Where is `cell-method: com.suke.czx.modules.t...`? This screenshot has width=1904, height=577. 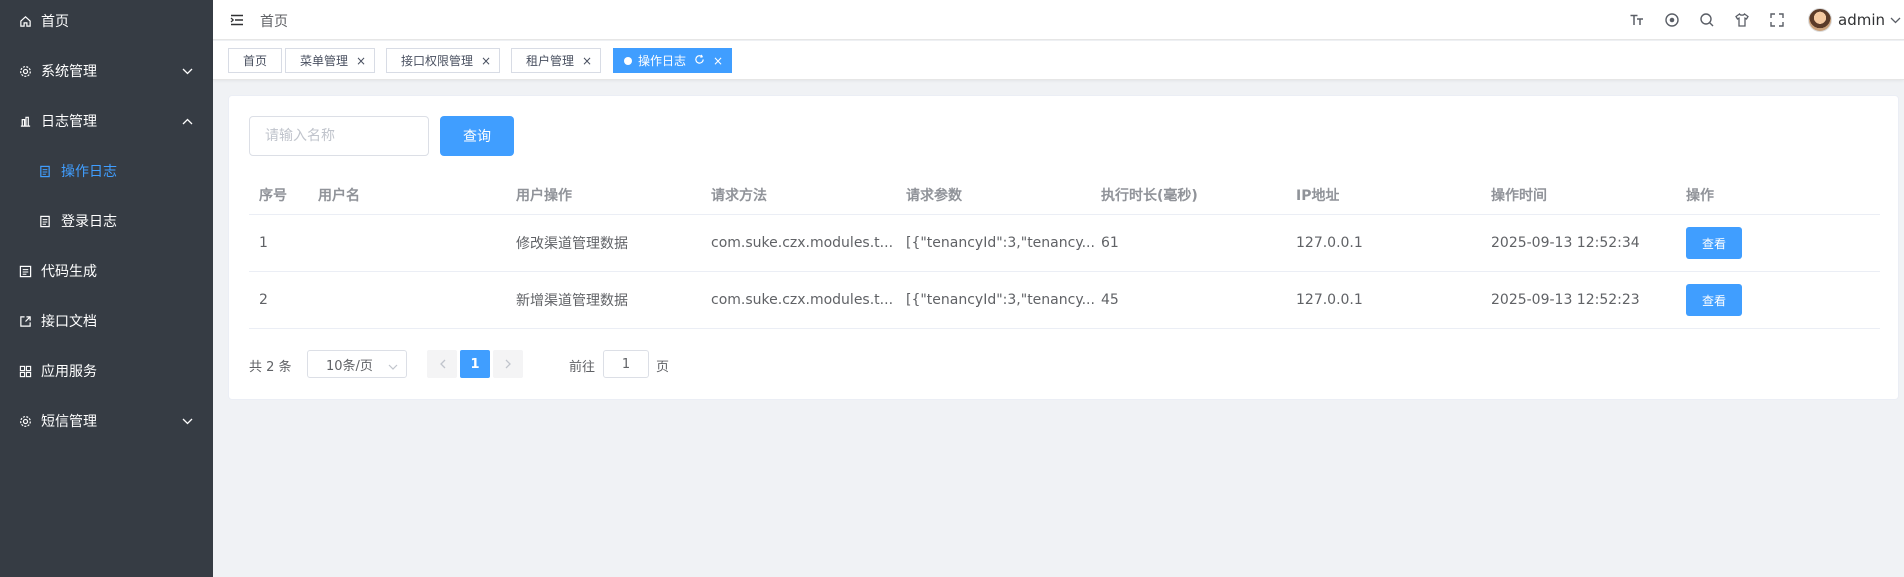 cell-method: com.suke.czx.modules.t... is located at coordinates (802, 300).